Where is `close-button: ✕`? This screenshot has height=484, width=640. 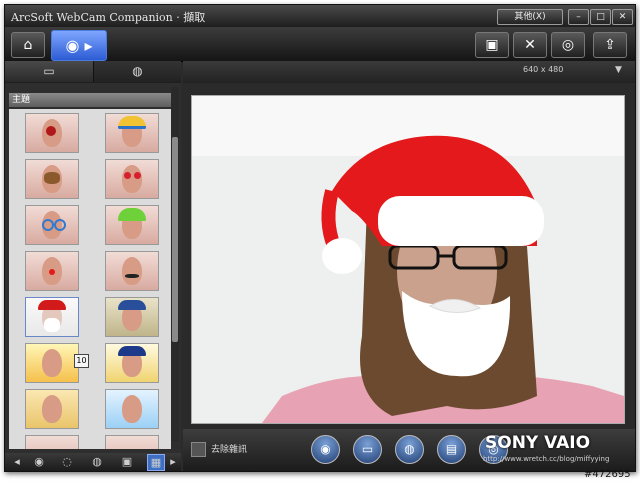
close-button: ✕ is located at coordinates (622, 17).